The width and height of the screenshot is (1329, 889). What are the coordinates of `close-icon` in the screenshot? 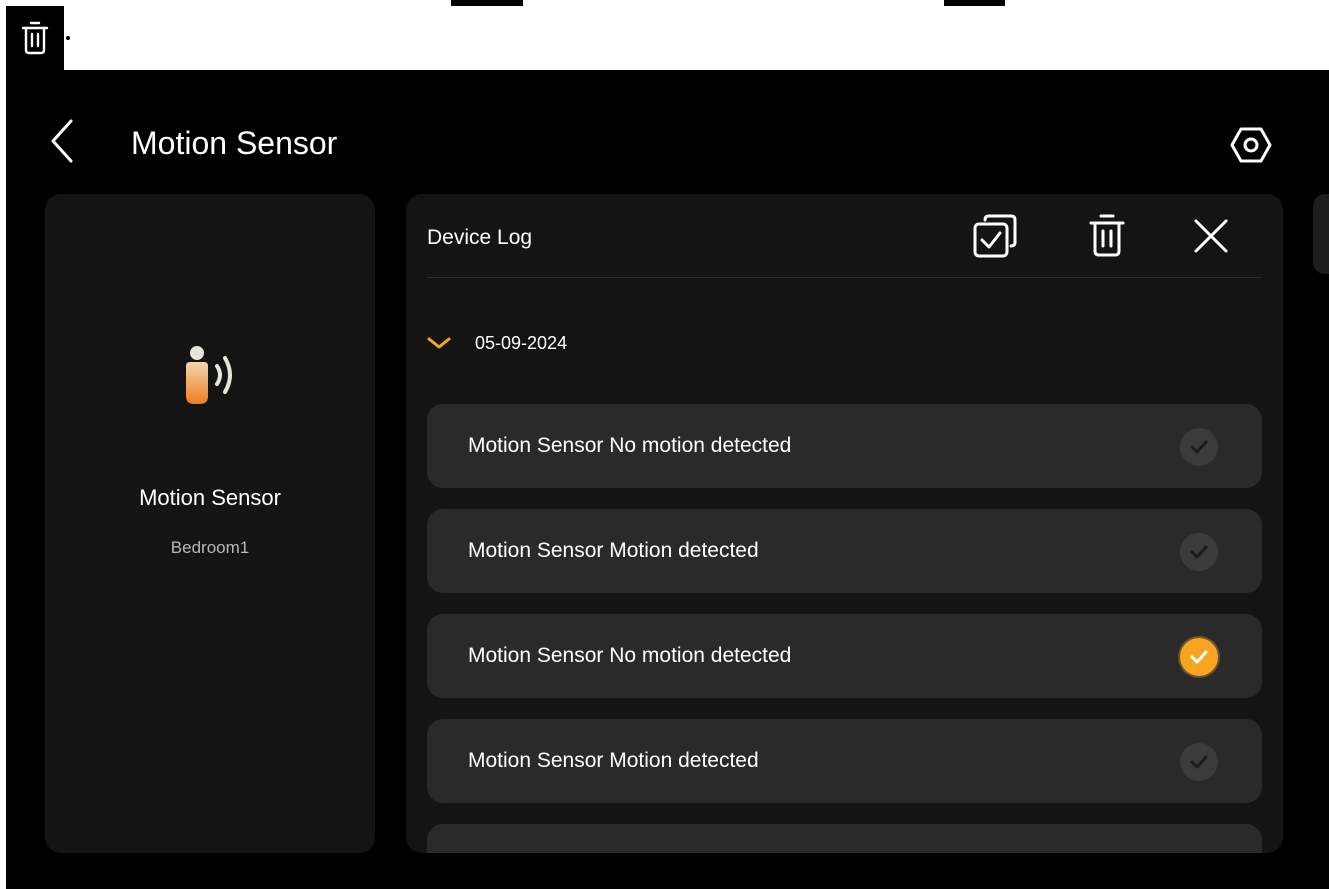 It's located at (1211, 236).